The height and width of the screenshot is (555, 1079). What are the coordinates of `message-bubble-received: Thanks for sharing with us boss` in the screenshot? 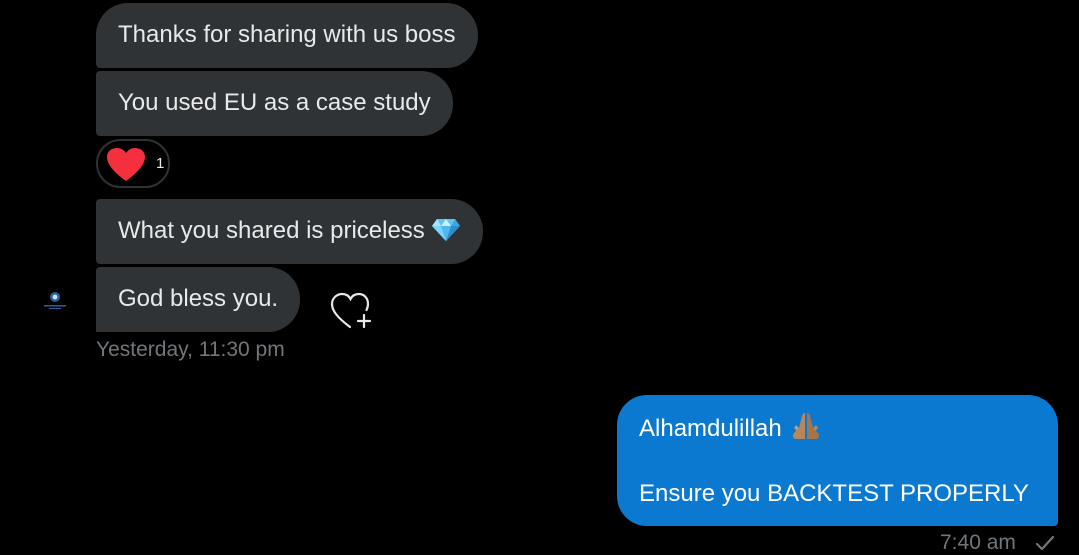 It's located at (287, 35).